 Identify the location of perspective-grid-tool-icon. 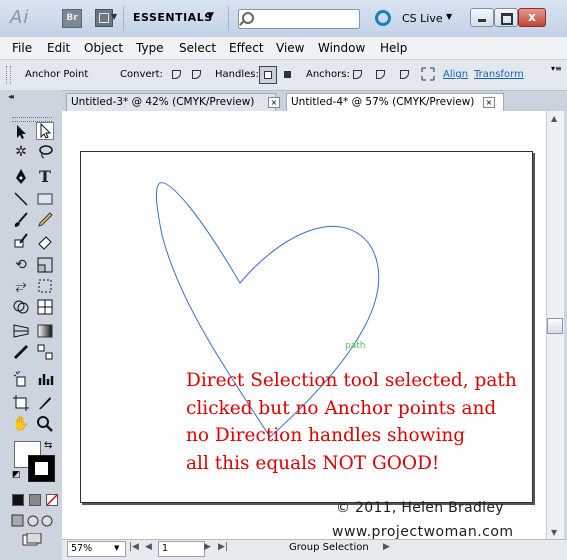
(21, 331).